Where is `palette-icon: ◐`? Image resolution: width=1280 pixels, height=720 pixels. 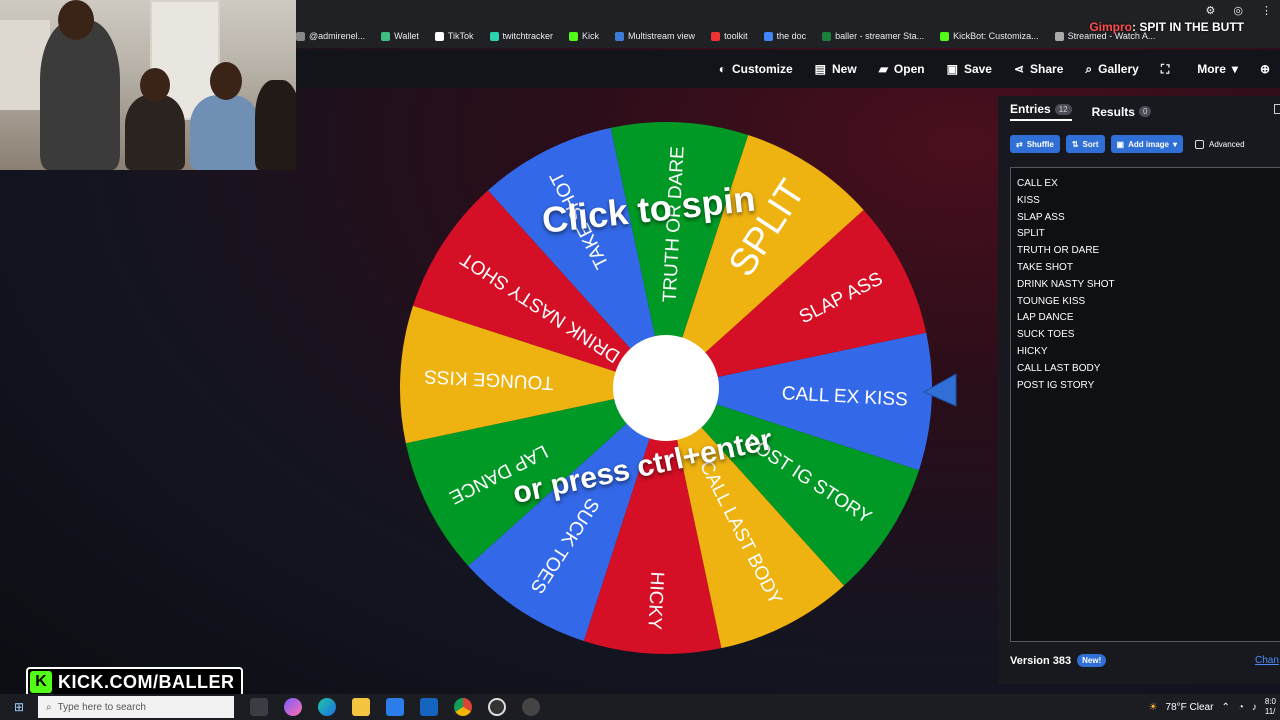 palette-icon: ◐ is located at coordinates (722, 69).